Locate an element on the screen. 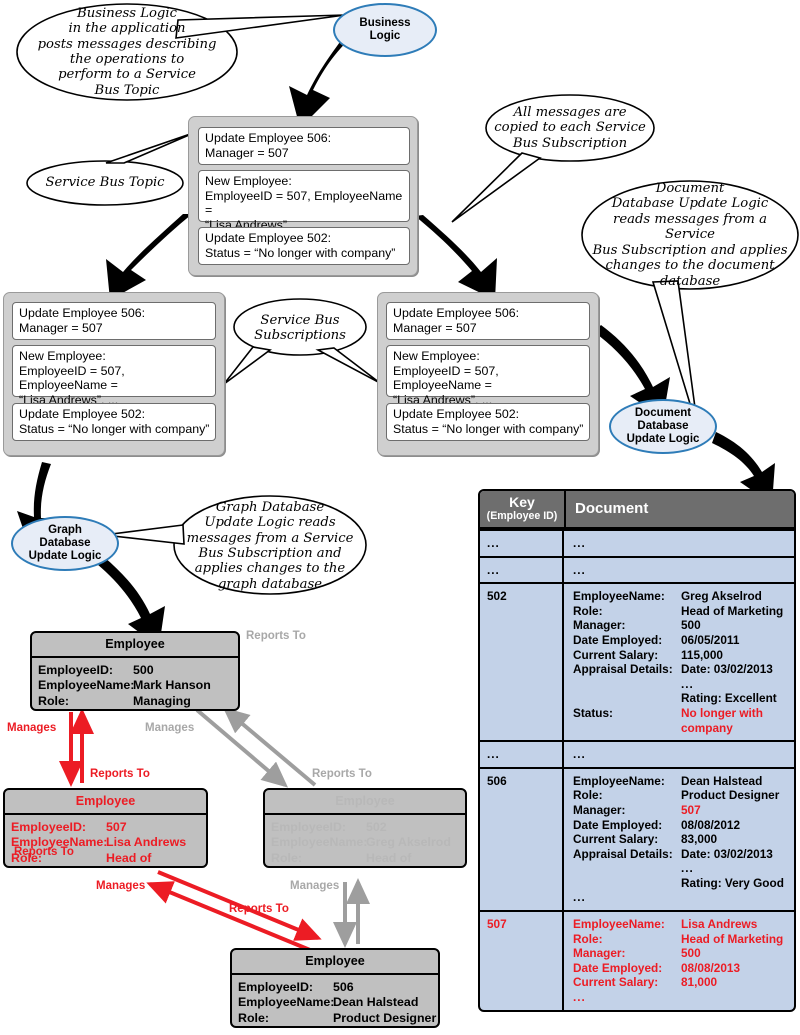 The height and width of the screenshot is (1035, 800). doc-field: EmployeeName: Dean Halstead is located at coordinates (683, 781).